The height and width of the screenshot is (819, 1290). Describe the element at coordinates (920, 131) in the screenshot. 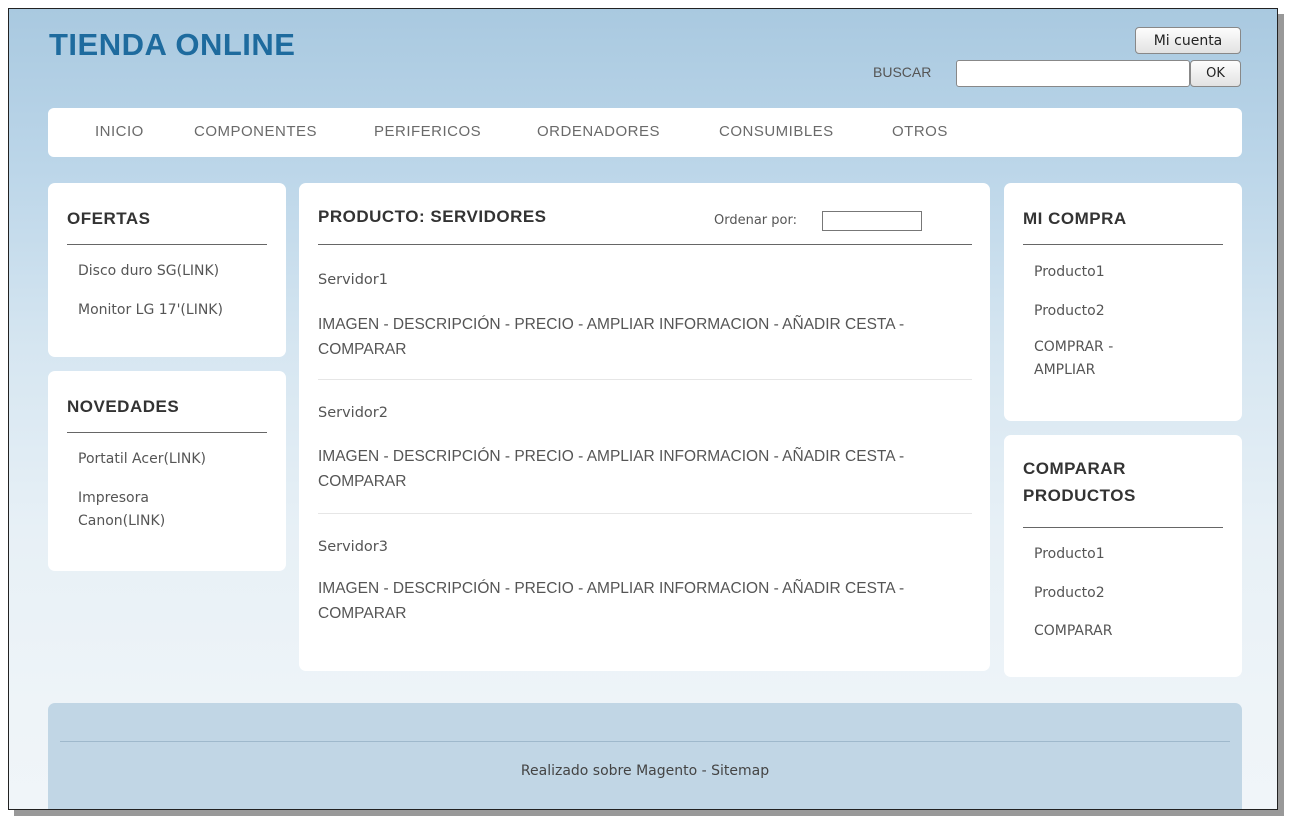

I see `nav-item-otros: OTROS` at that location.